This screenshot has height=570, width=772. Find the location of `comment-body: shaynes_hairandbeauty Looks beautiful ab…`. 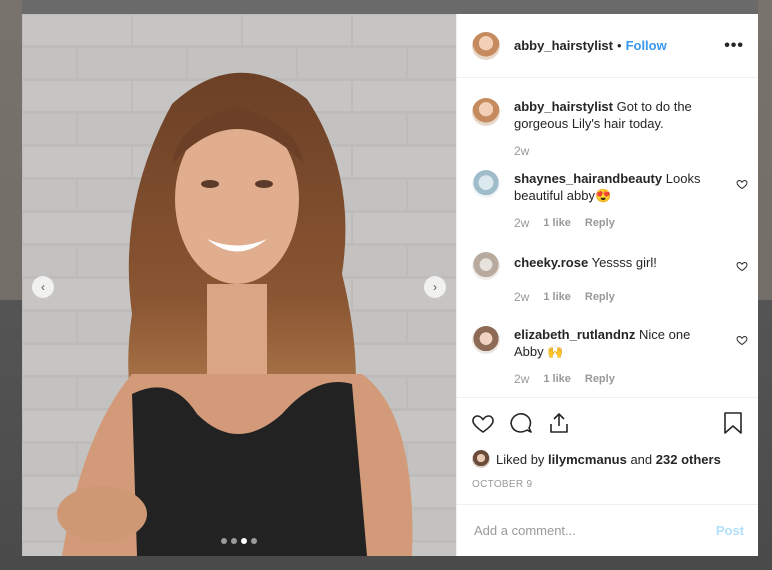

comment-body: shaynes_hairandbeauty Looks beautiful ab… is located at coordinates (629, 187).